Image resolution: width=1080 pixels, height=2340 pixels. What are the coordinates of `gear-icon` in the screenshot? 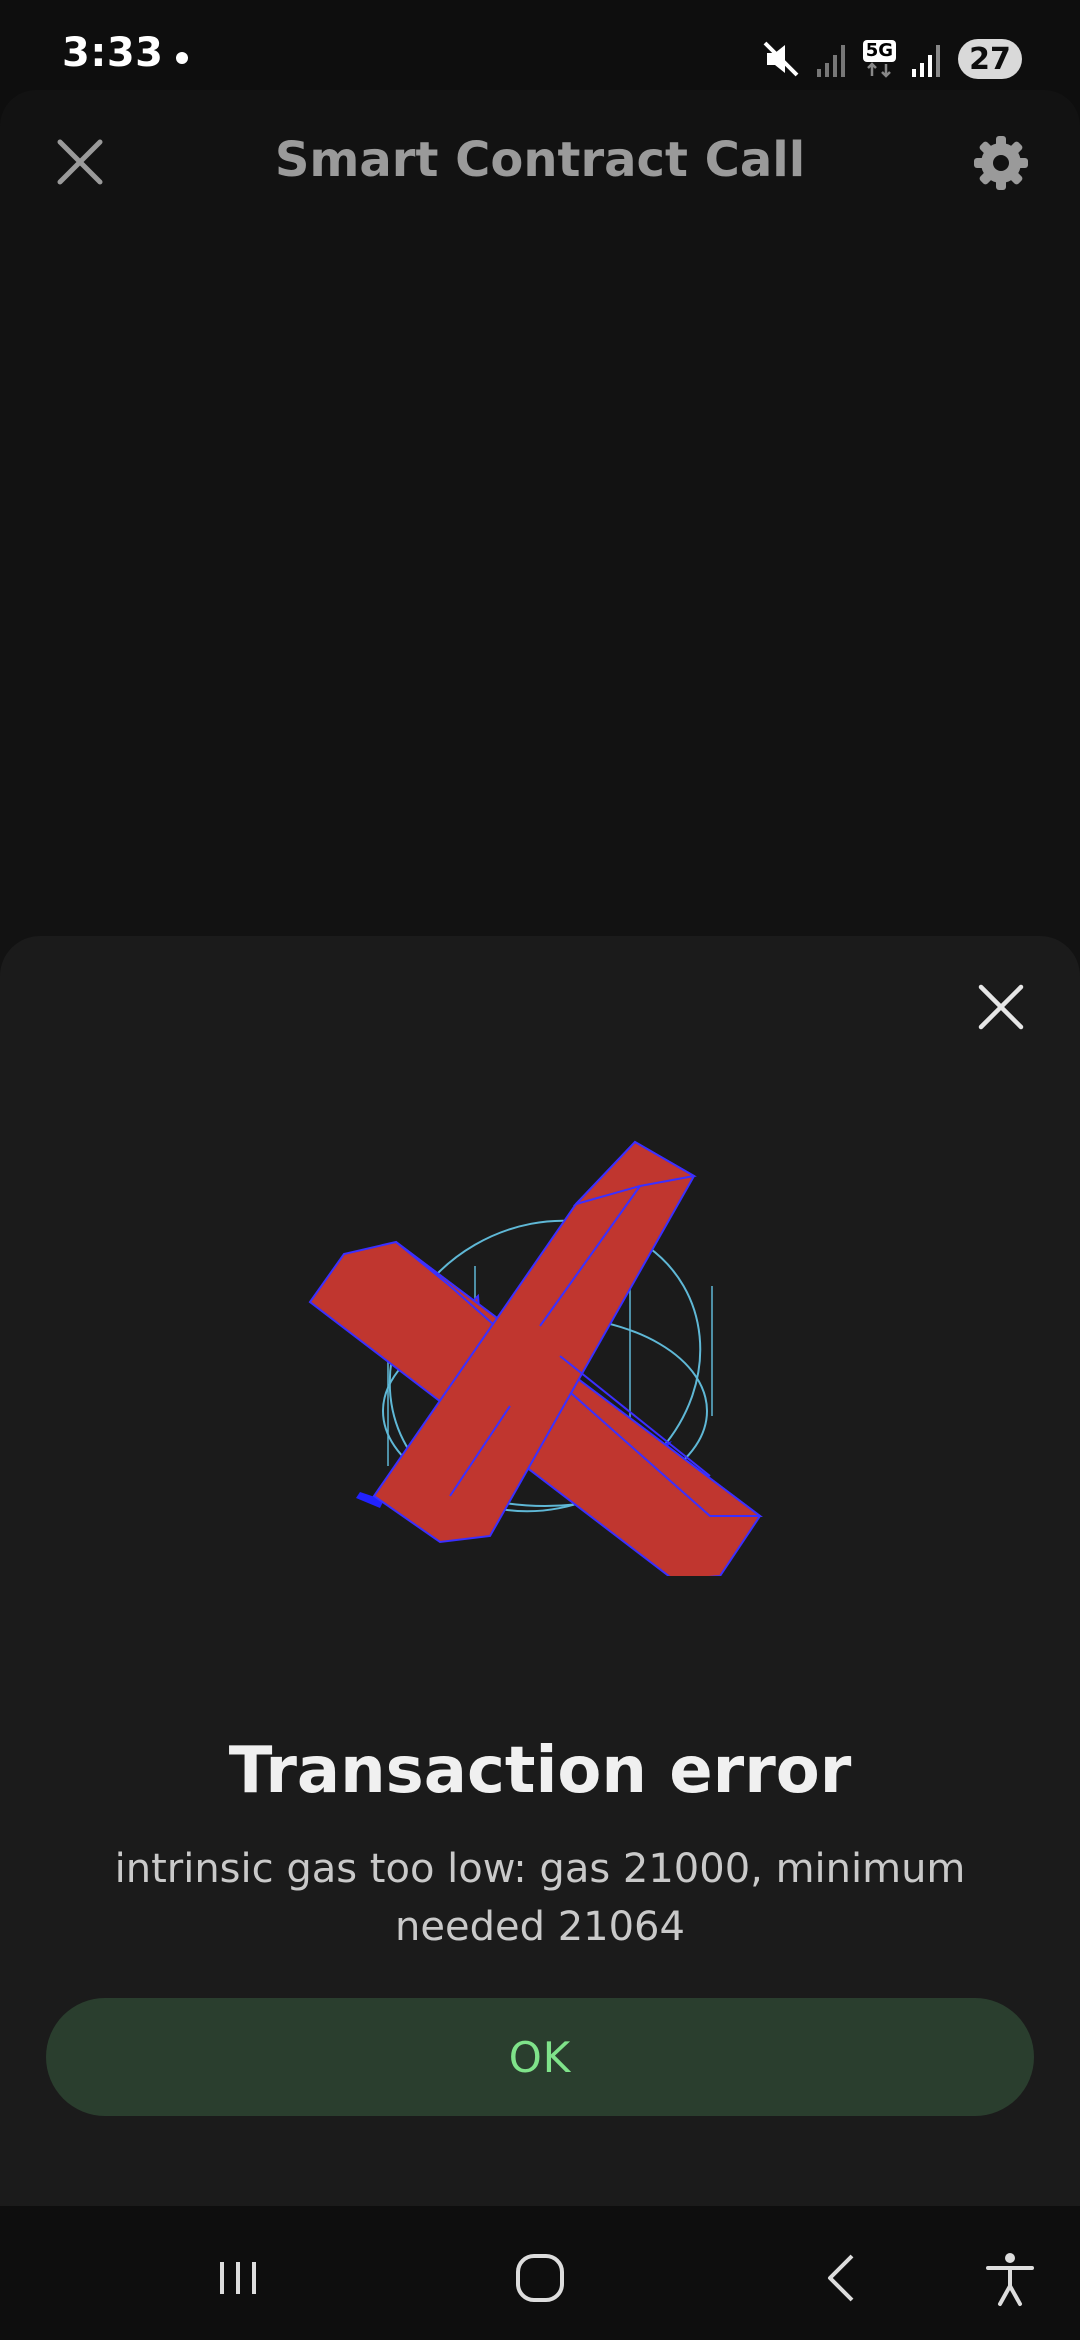 It's located at (1001, 163).